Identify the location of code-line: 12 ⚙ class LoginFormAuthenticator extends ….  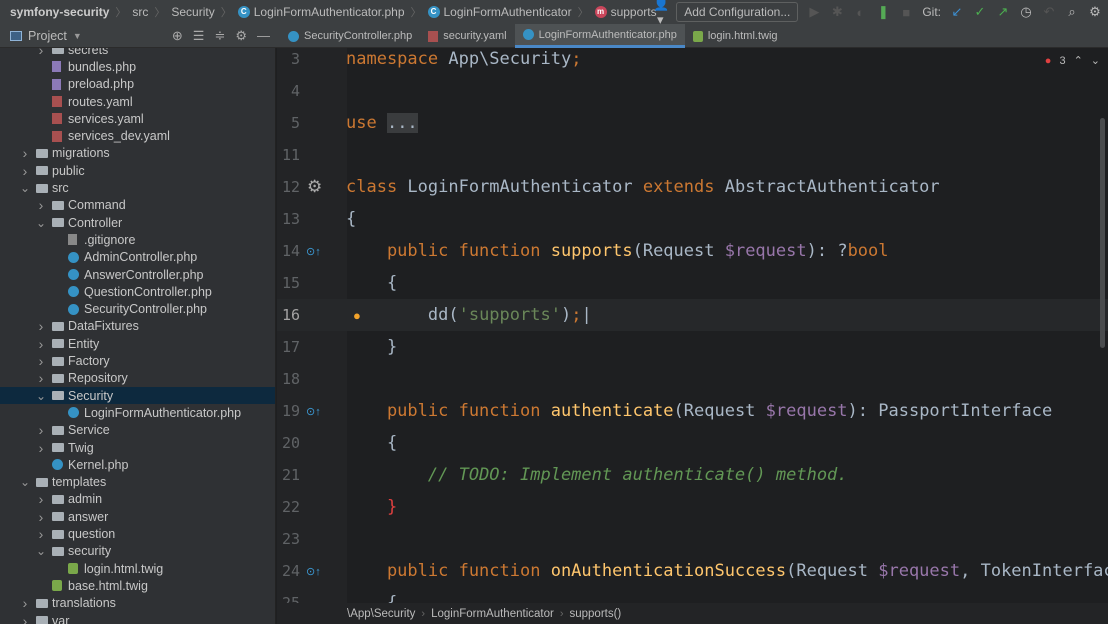
(692, 187).